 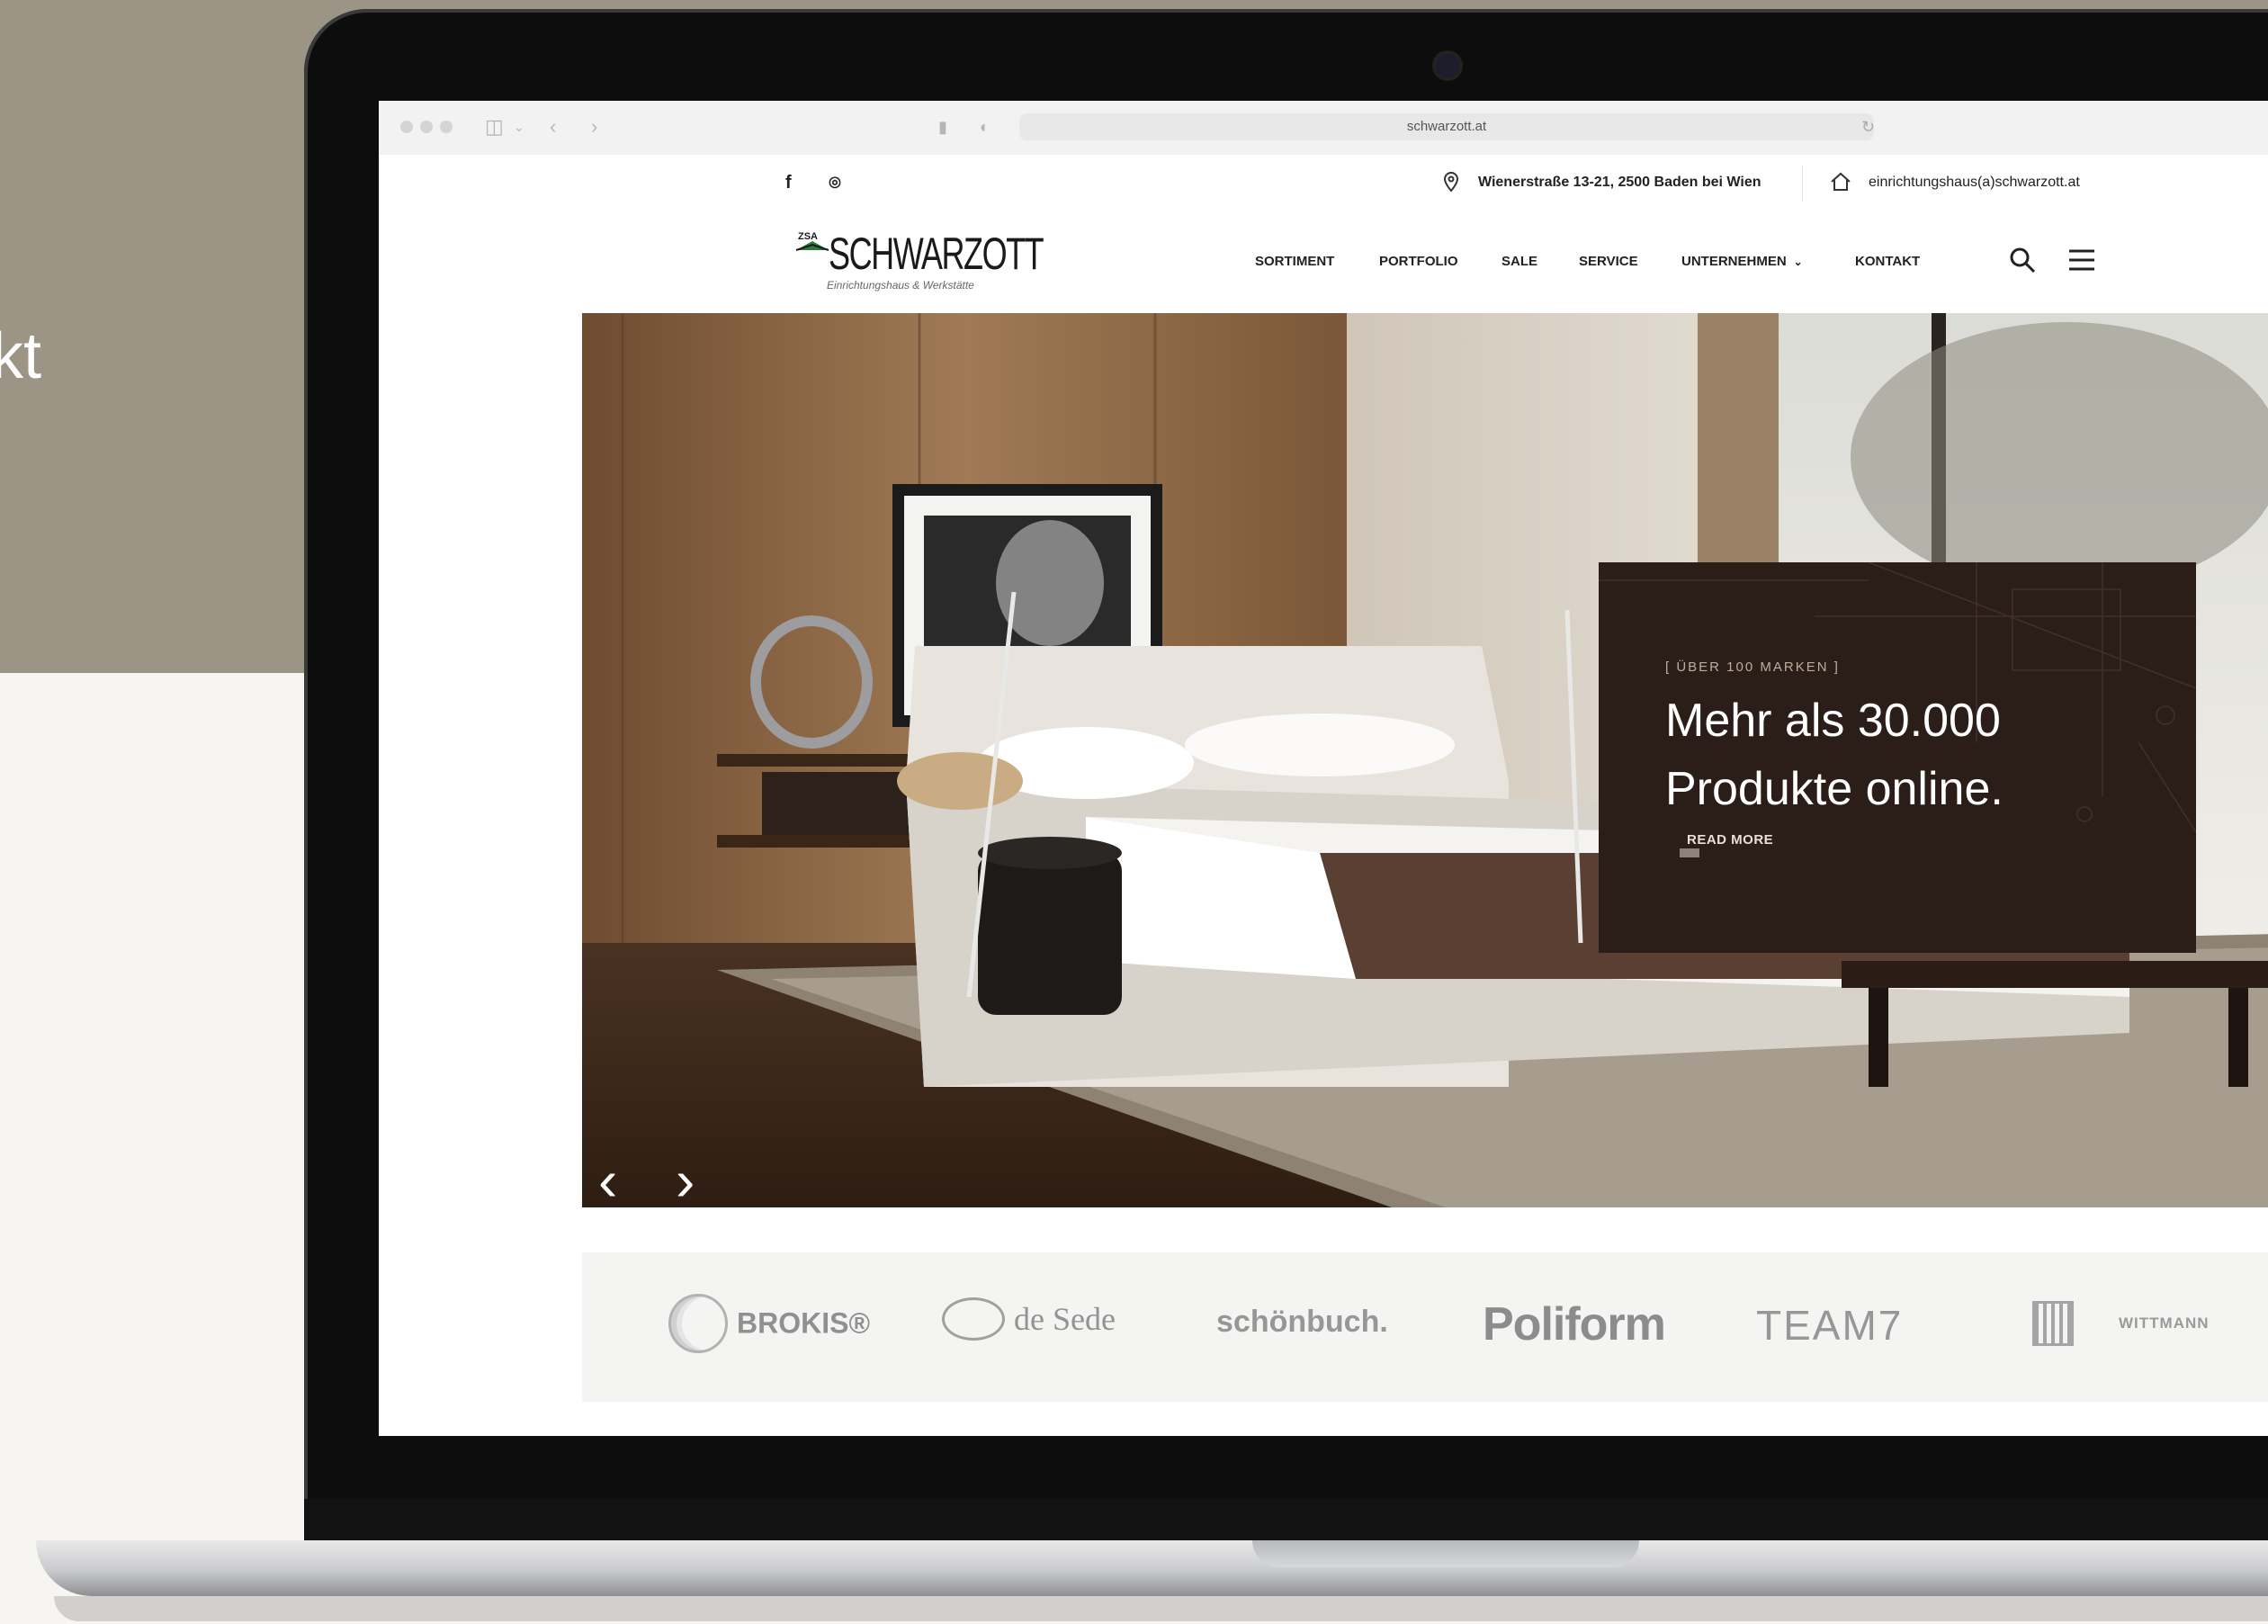 What do you see at coordinates (804, 1323) in the screenshot?
I see `brand-name-brokis: BROKIS®` at bounding box center [804, 1323].